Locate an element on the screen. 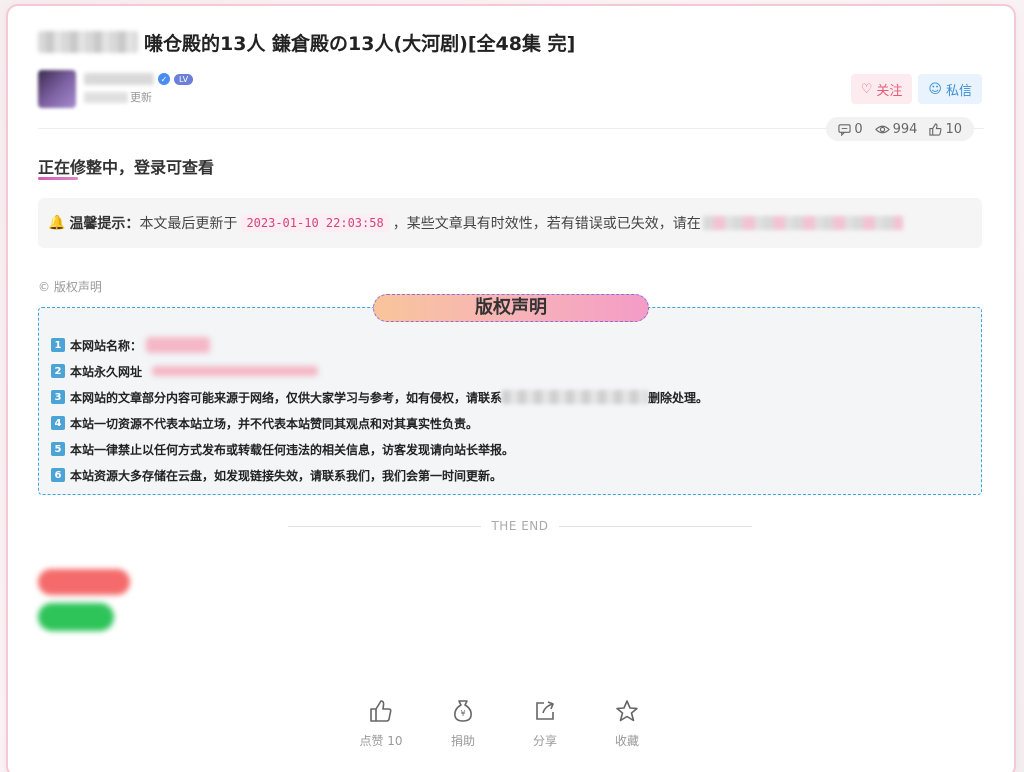 The image size is (1024, 772). message-label: 私信 is located at coordinates (958, 91).